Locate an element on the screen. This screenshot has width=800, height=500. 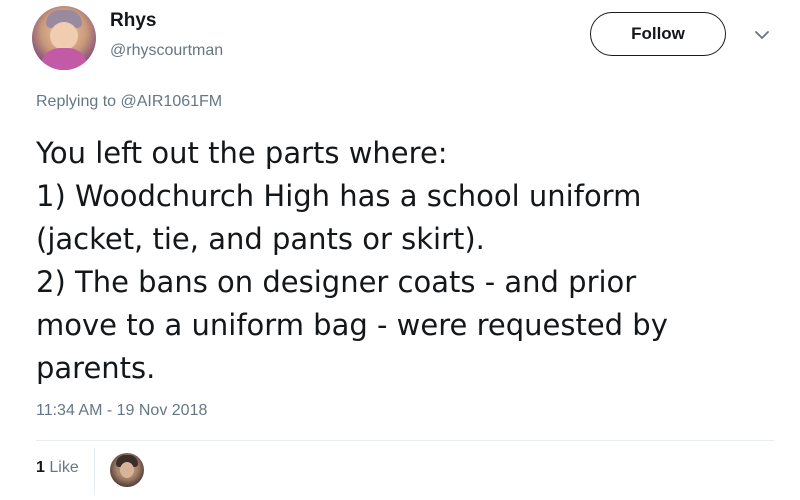
author-name: Rhys is located at coordinates (133, 21).